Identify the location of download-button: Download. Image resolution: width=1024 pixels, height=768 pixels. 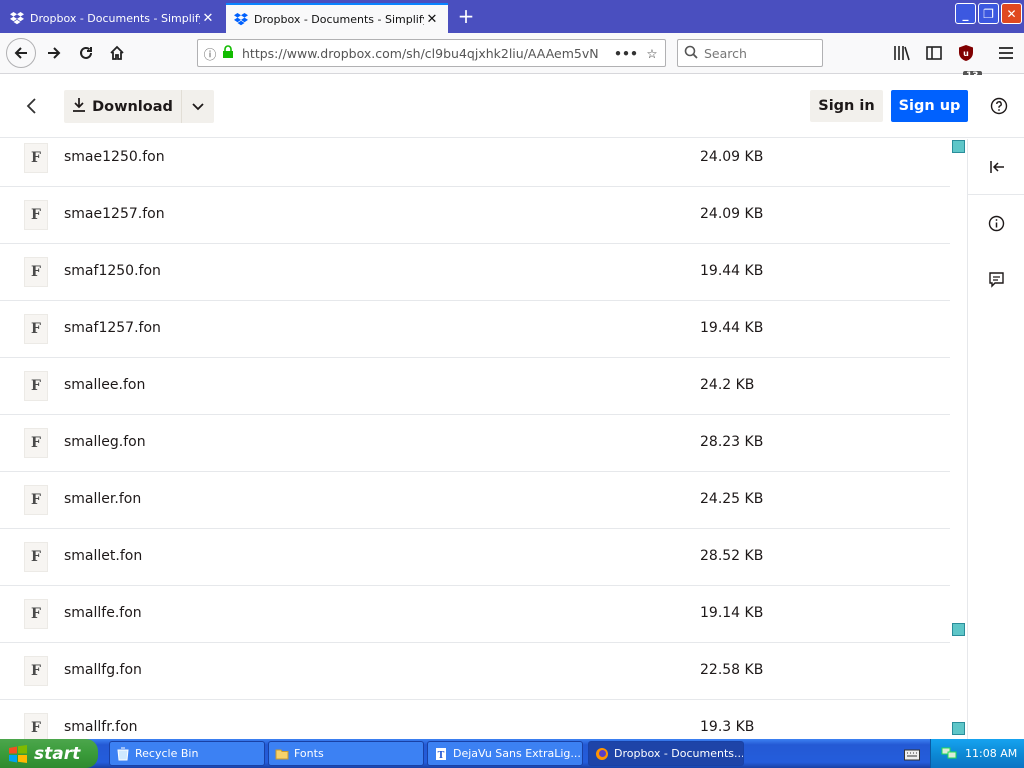
(122, 106).